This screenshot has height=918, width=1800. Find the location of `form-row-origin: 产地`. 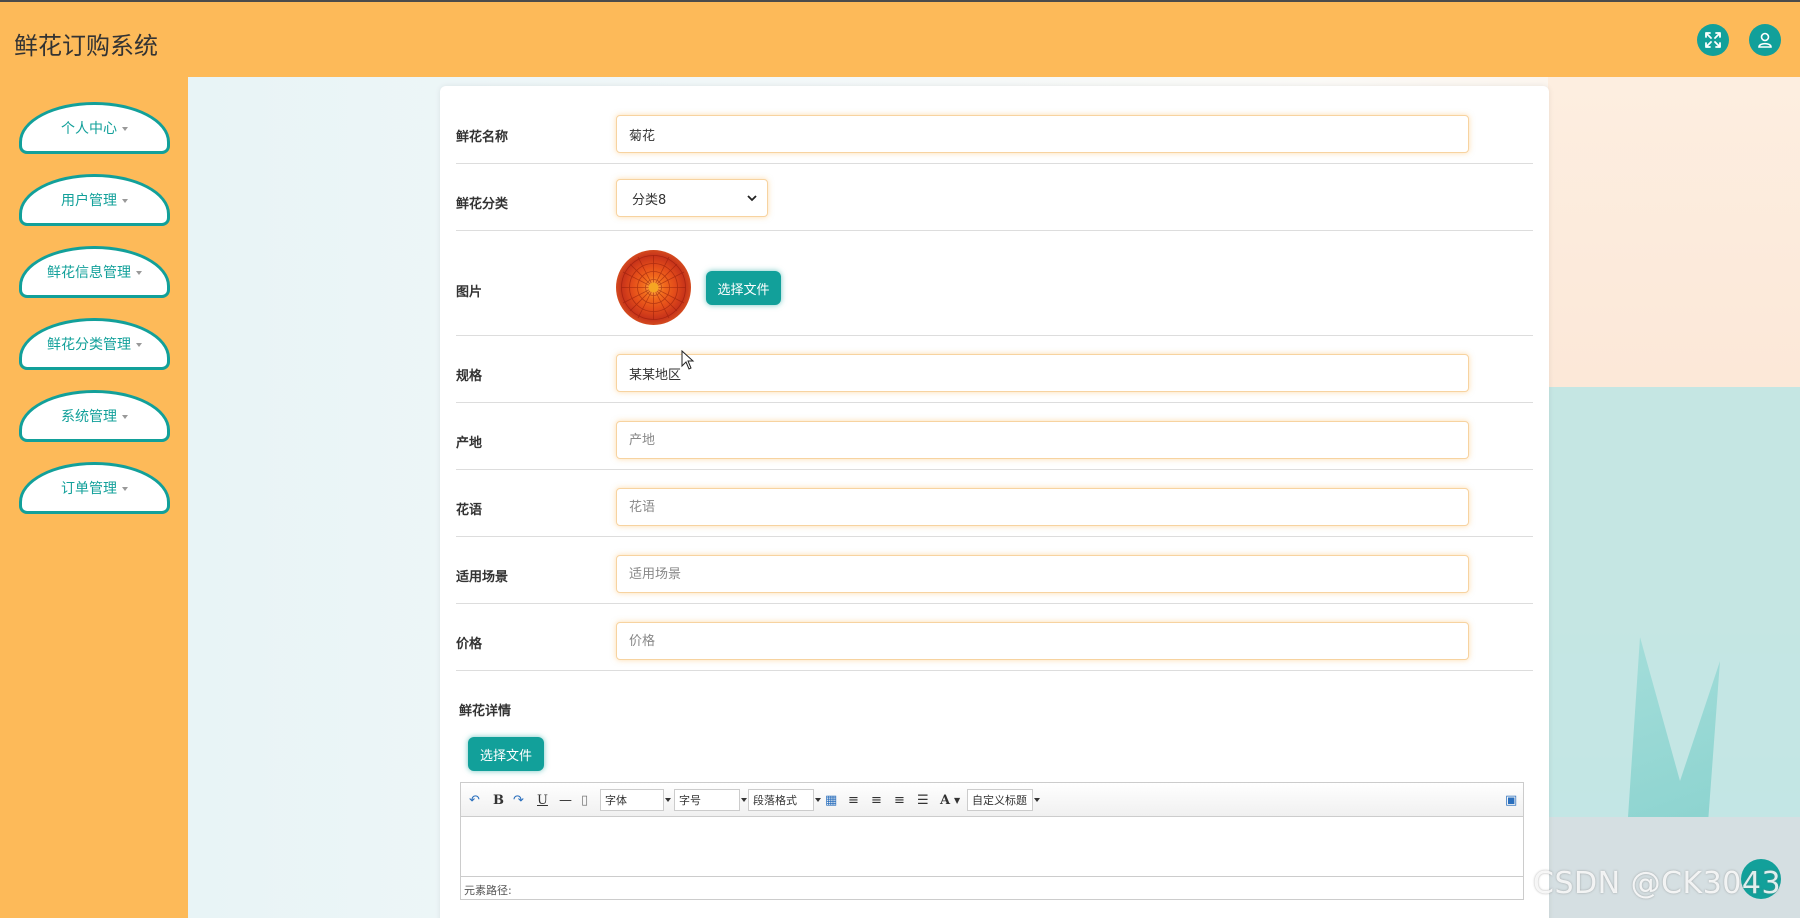

form-row-origin: 产地 is located at coordinates (994, 436).